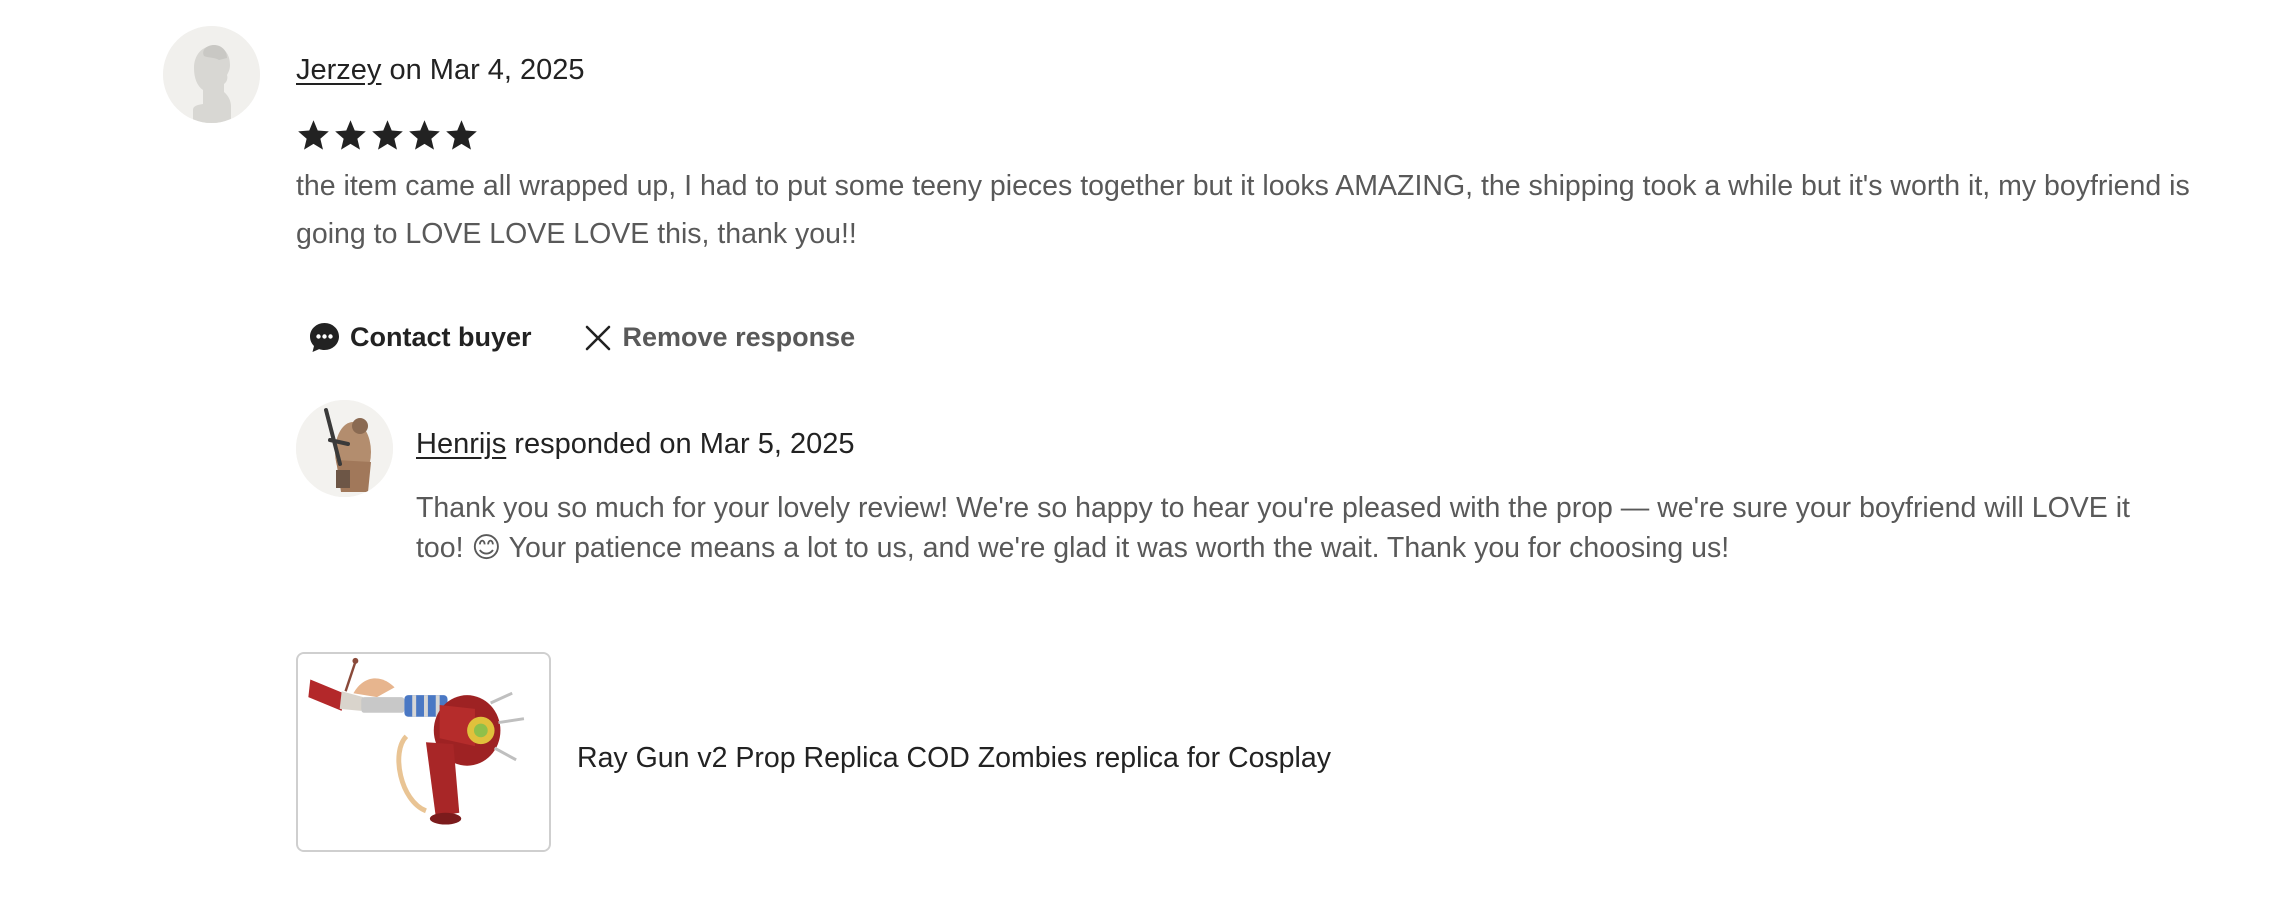 The width and height of the screenshot is (2270, 922). Describe the element at coordinates (461, 444) in the screenshot. I see `seller-name-link: Henrijs` at that location.